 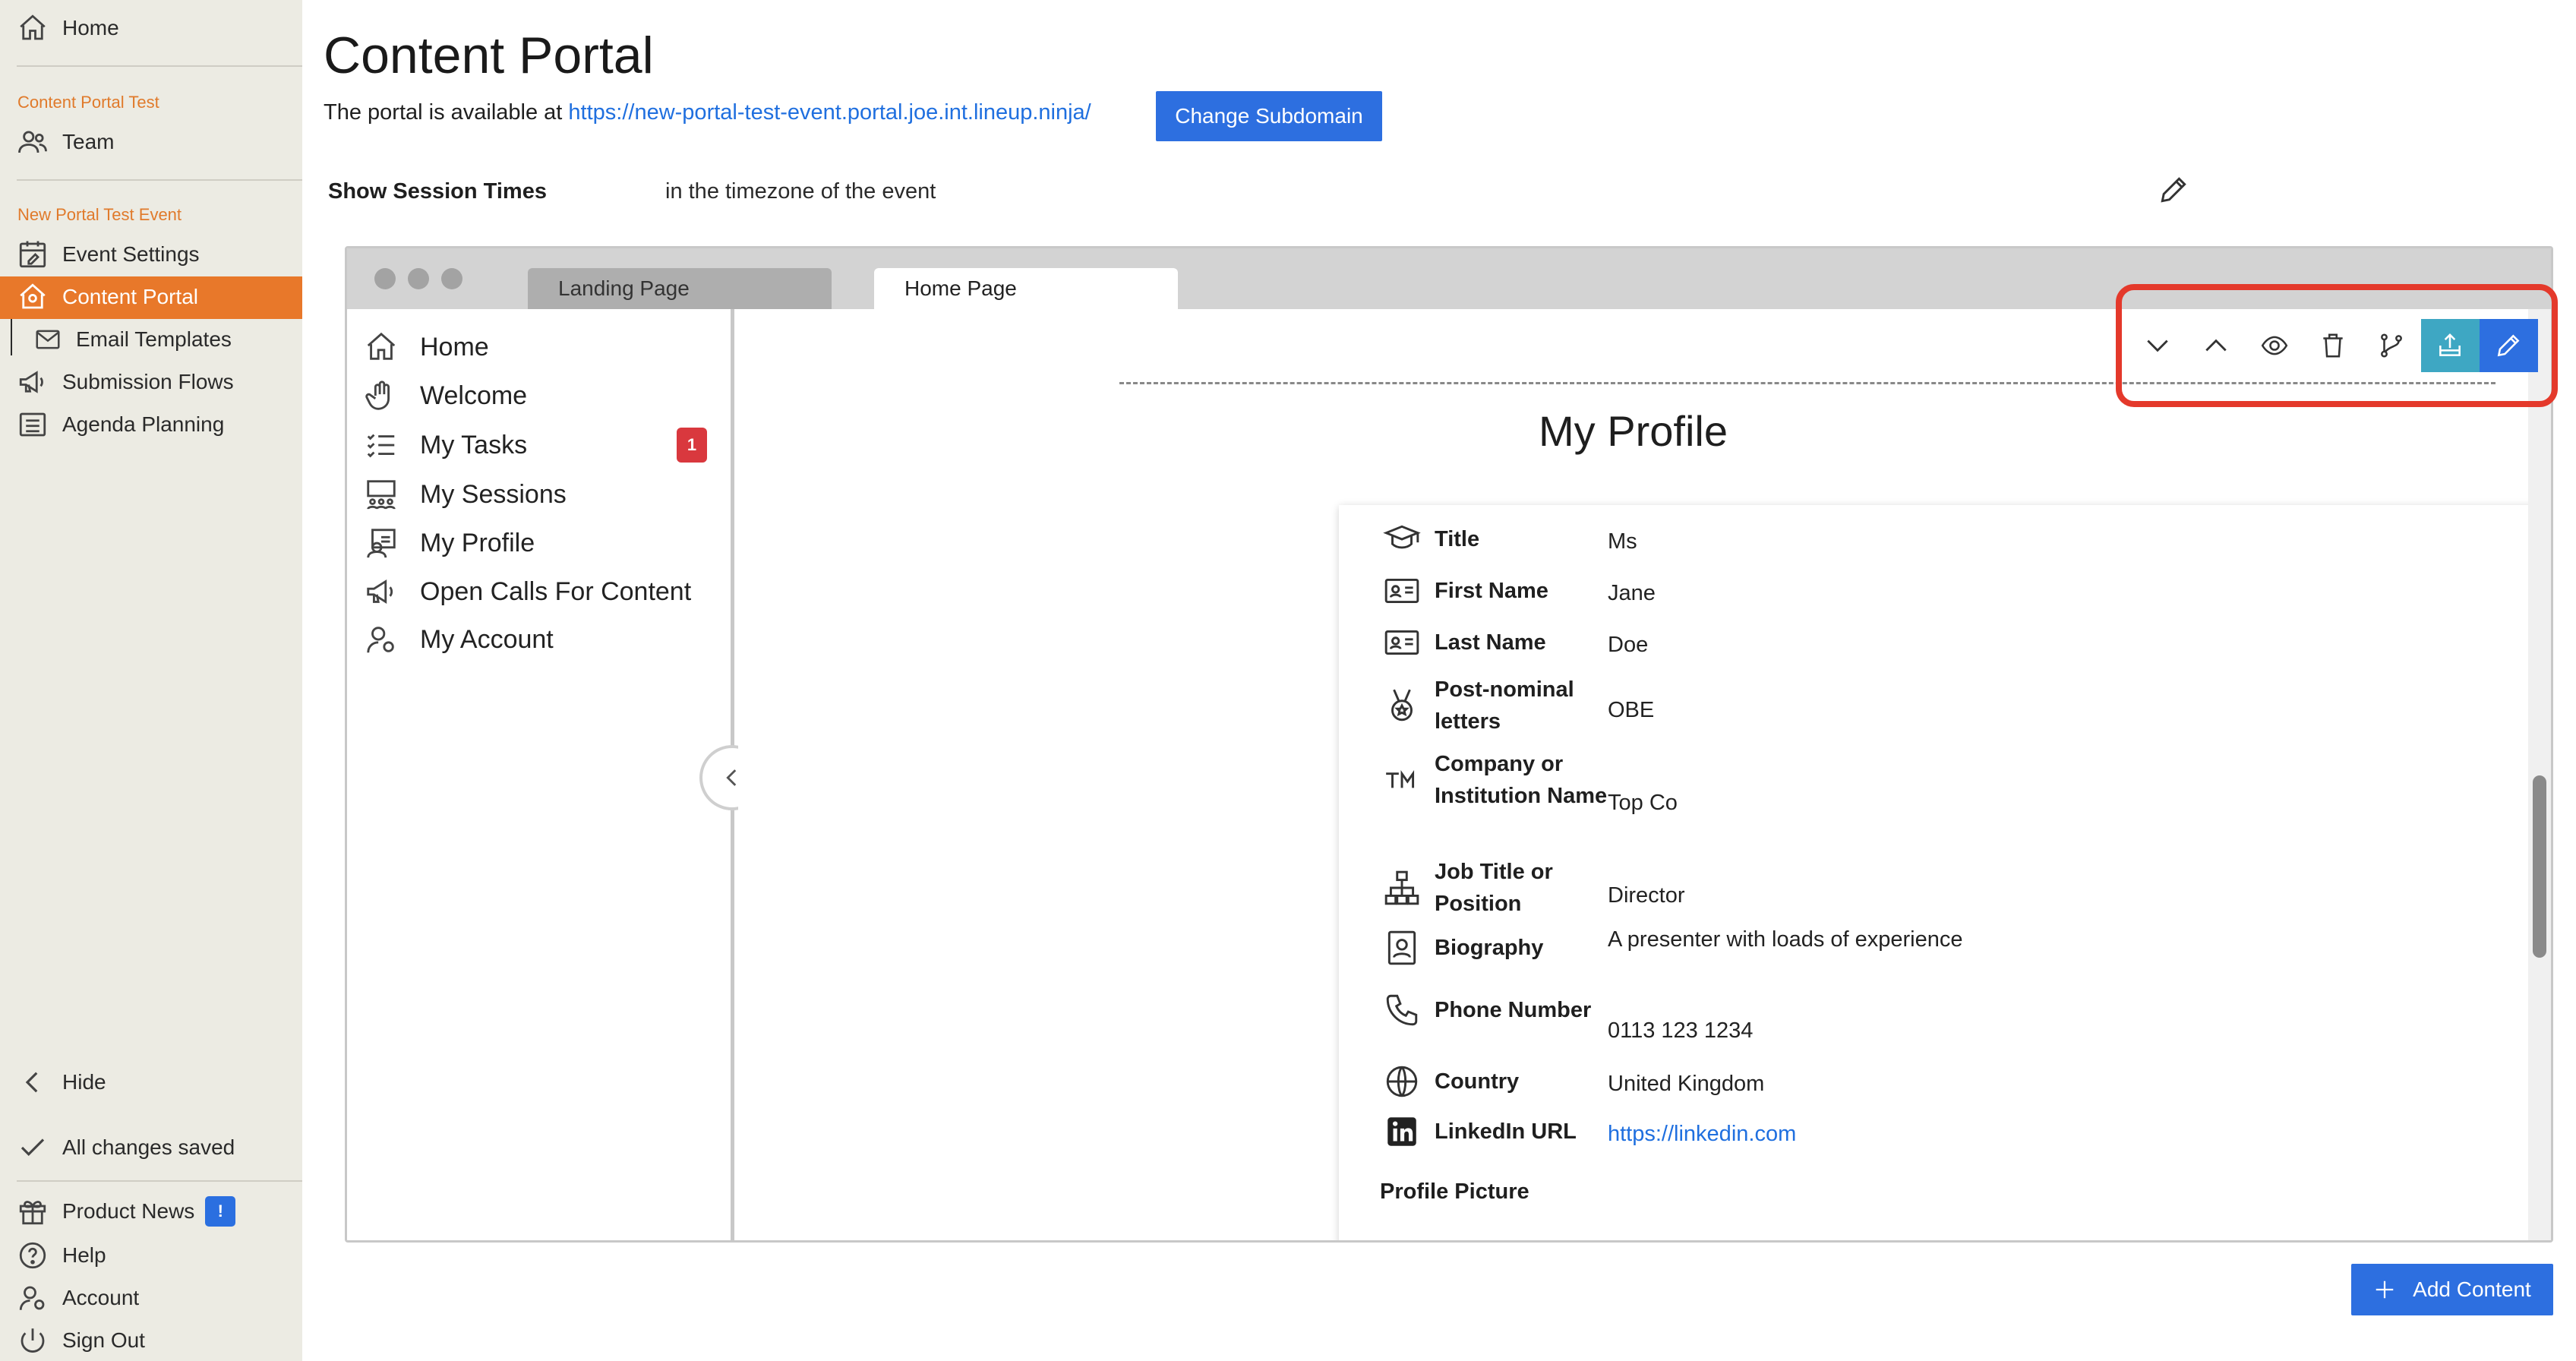 I want to click on field-label: Last Name, so click(x=1490, y=642).